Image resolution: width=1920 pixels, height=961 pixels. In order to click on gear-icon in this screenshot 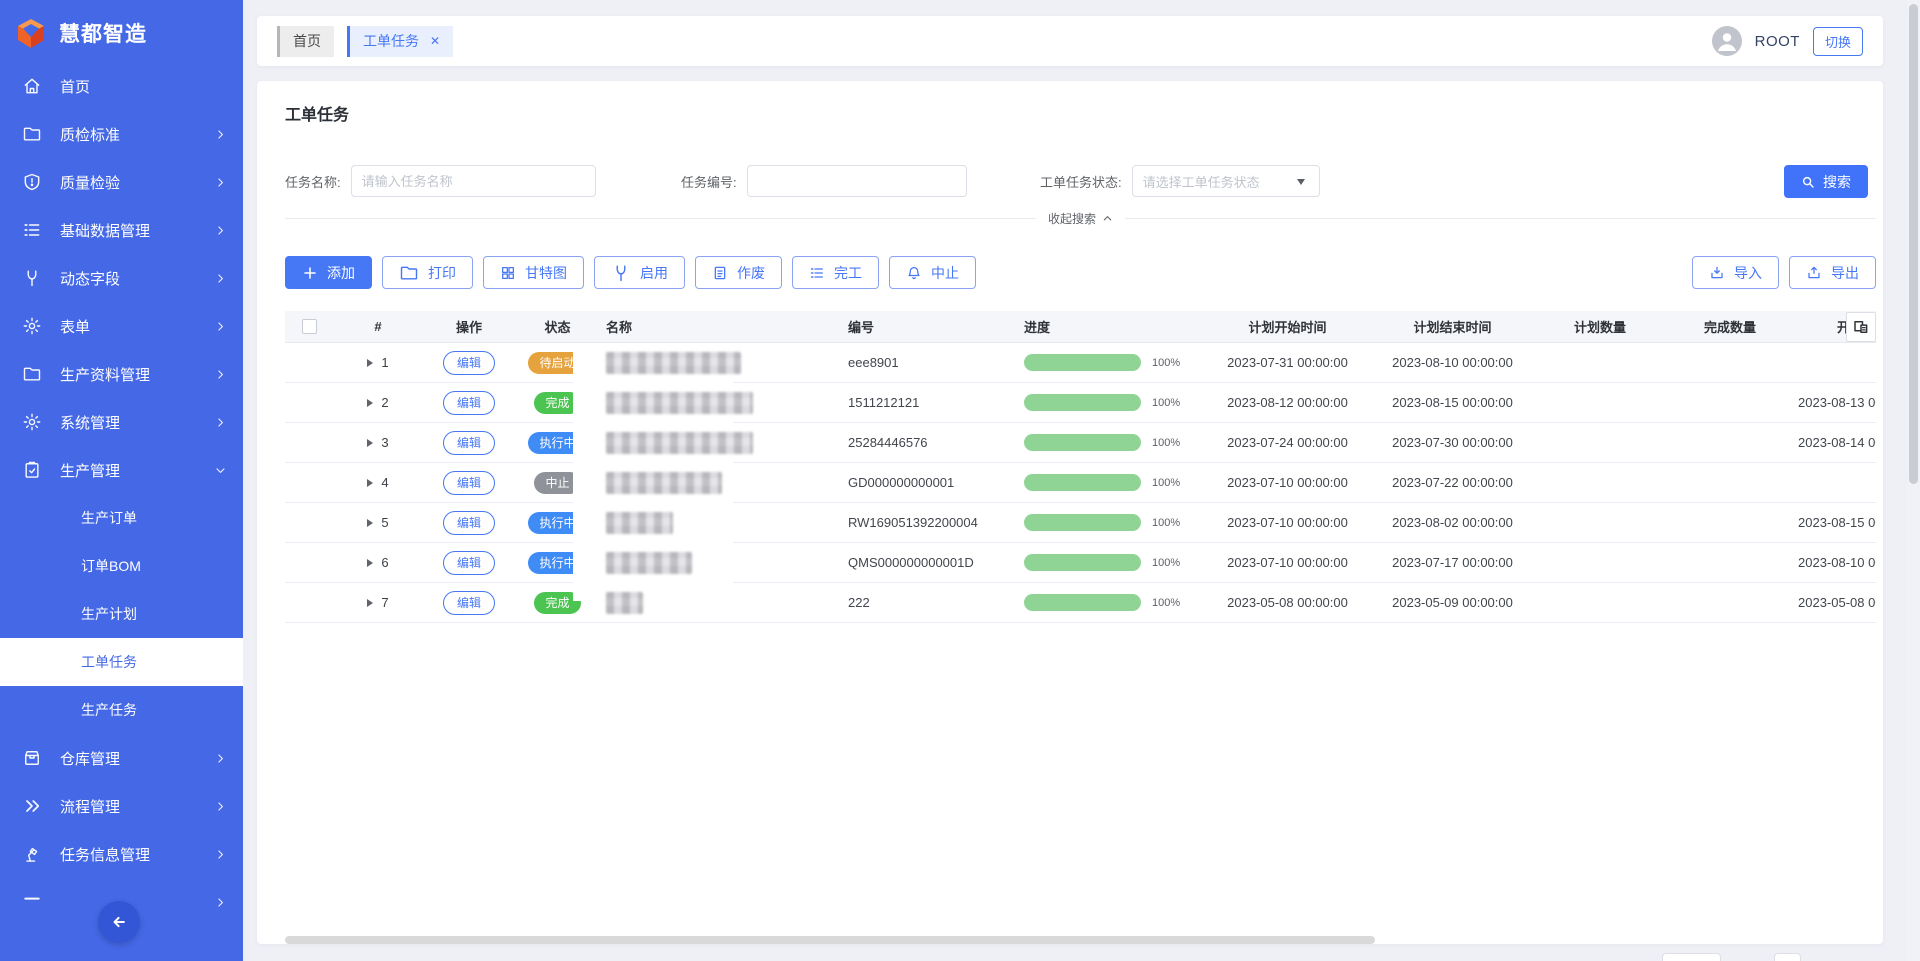, I will do `click(32, 422)`.